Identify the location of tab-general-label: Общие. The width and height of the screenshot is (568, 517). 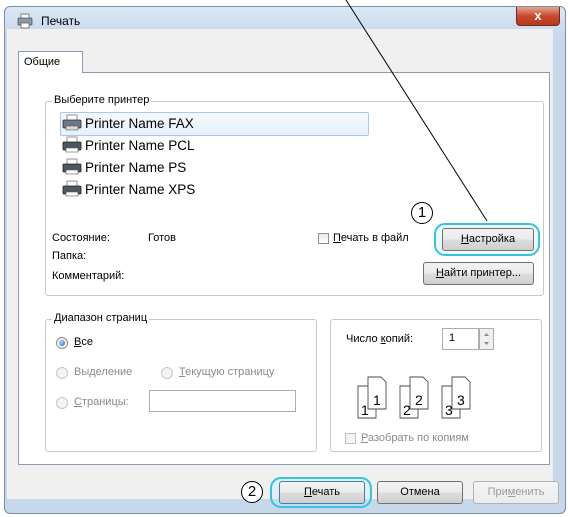
(42, 62).